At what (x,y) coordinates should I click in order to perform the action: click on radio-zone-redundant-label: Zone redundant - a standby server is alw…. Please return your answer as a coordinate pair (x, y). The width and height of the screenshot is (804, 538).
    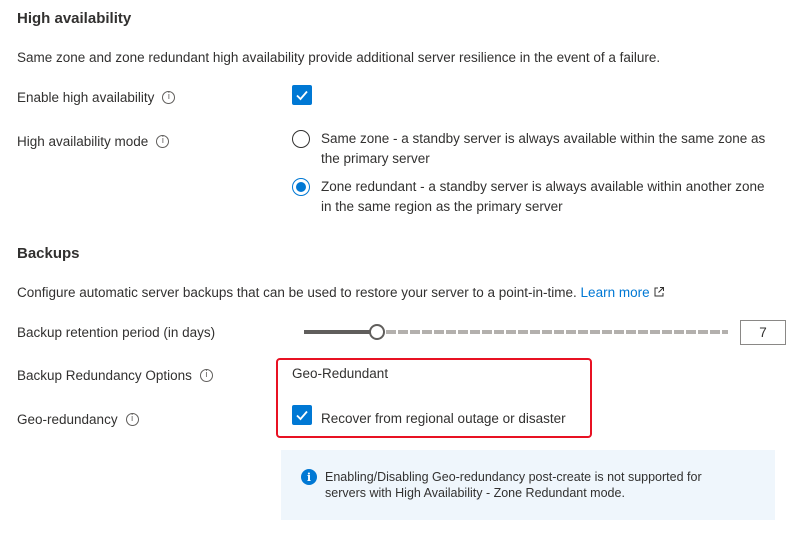
    Looking at the image, I should click on (543, 197).